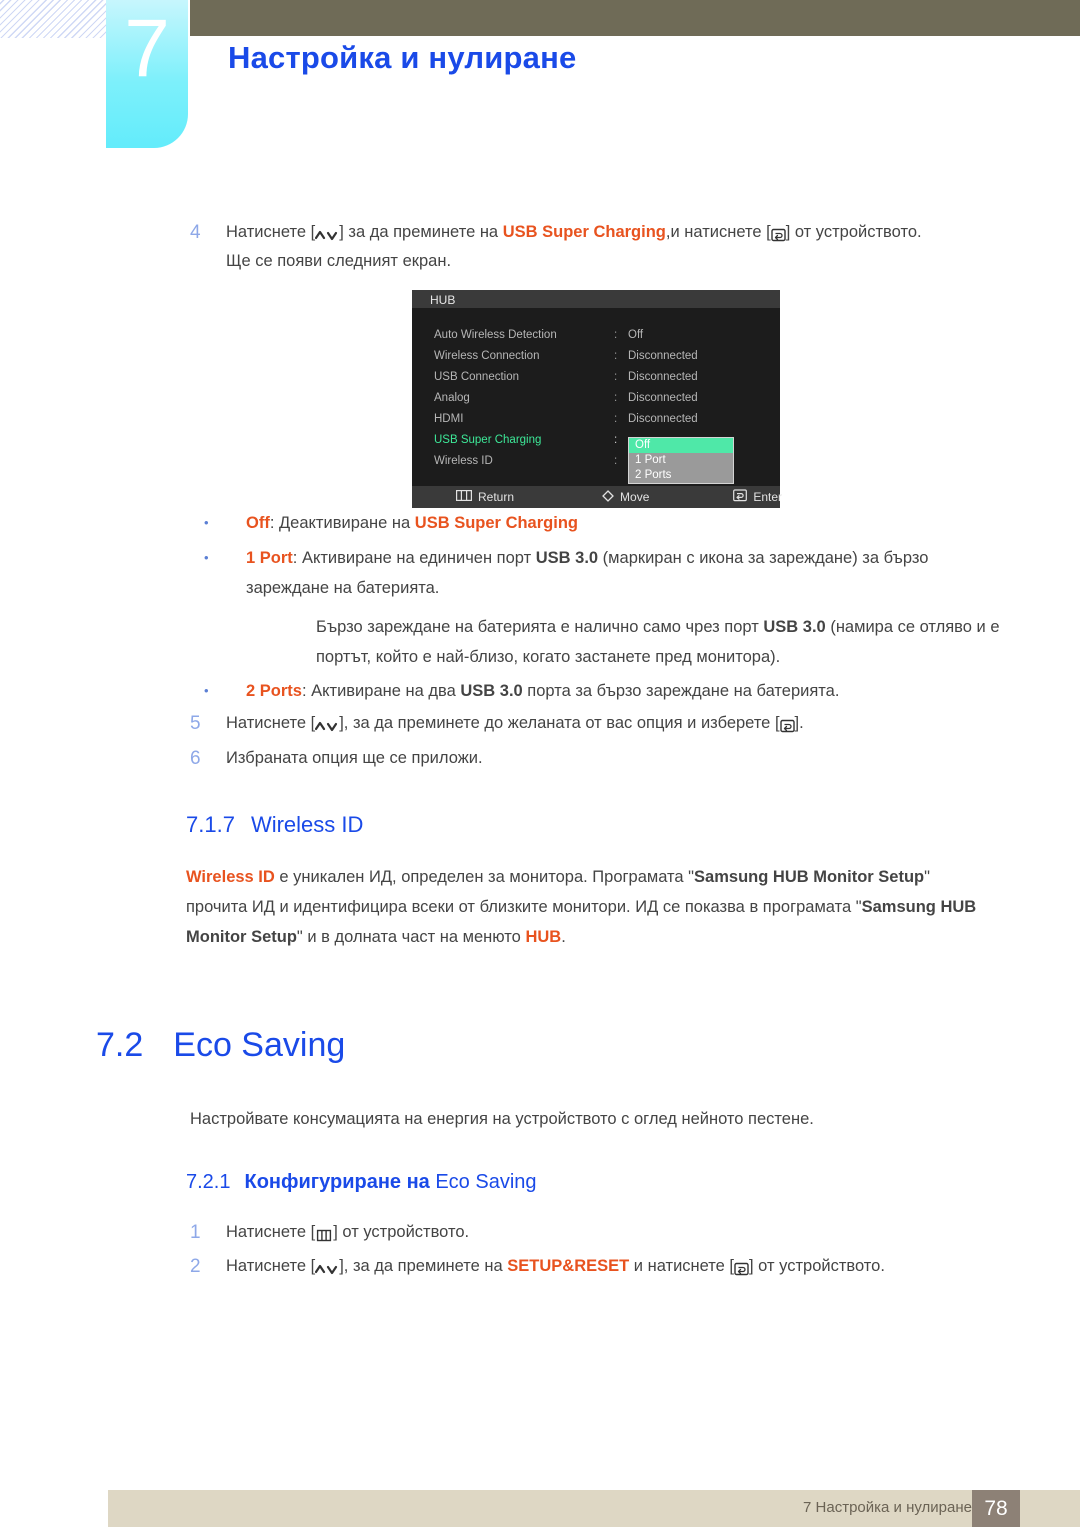 The width and height of the screenshot is (1080, 1527). I want to click on bullet-text-part: порта за бързо зареждане на батерията., so click(681, 691).